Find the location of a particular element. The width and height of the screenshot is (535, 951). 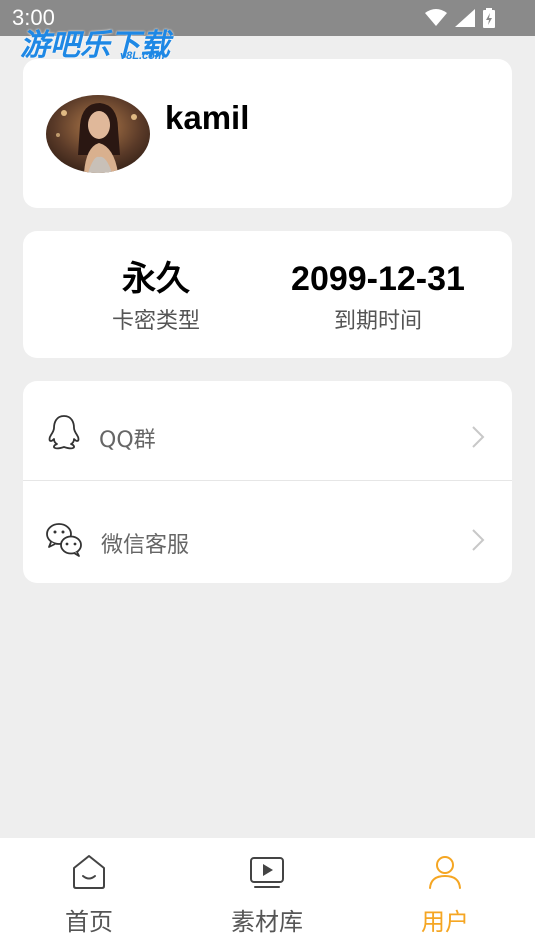

tab-material-library: 素材库 is located at coordinates (267, 894).